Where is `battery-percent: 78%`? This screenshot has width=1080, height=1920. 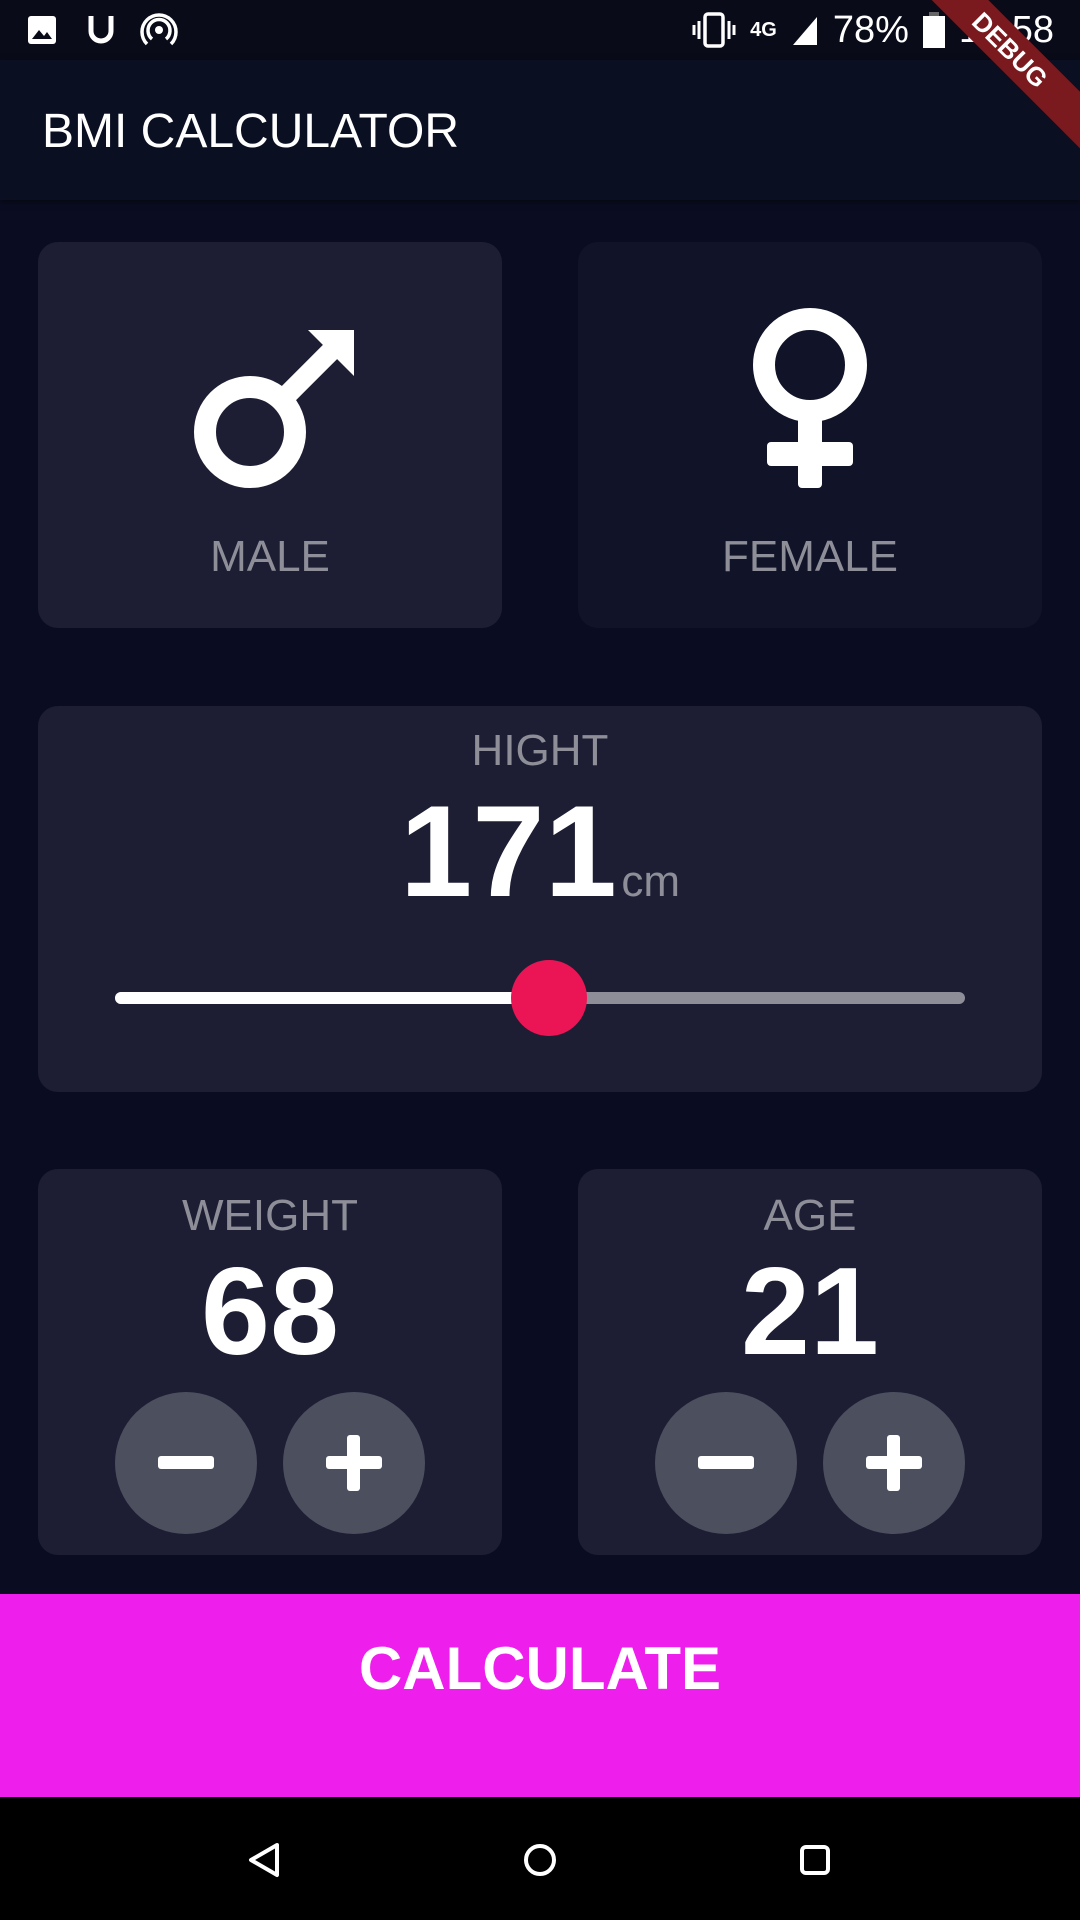
battery-percent: 78% is located at coordinates (870, 29).